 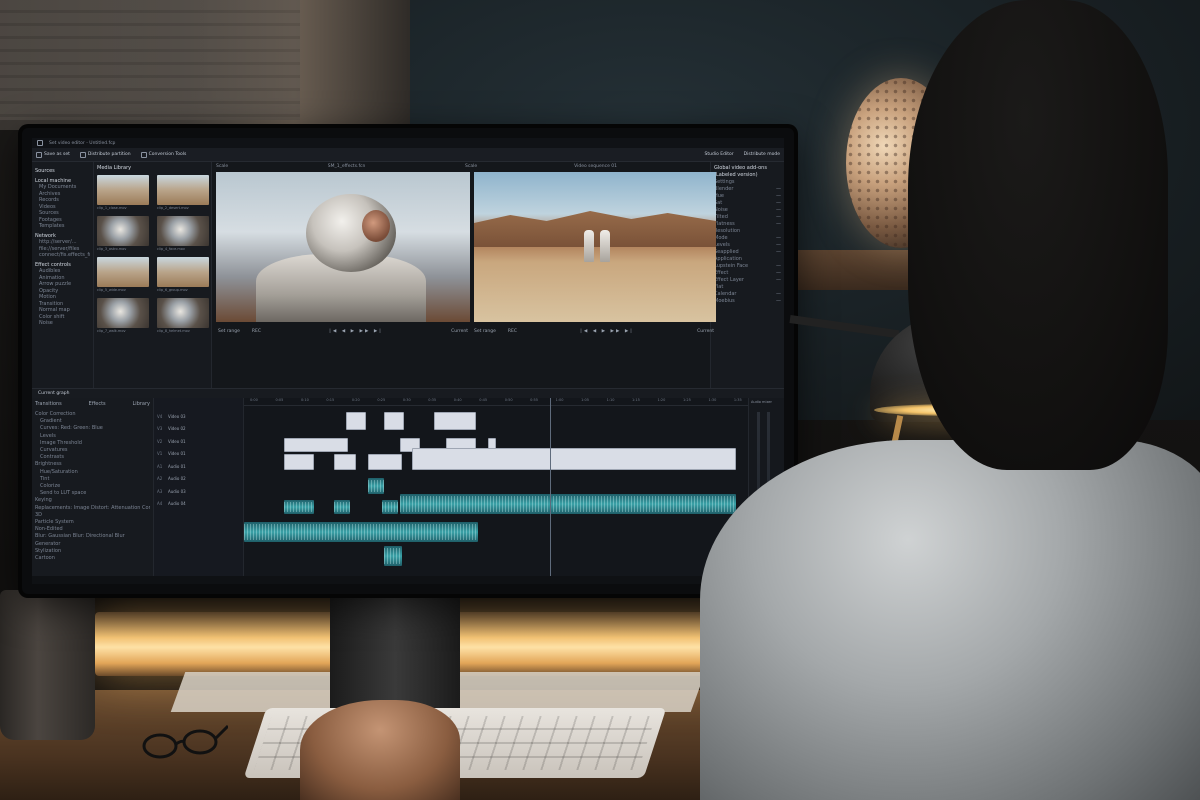 What do you see at coordinates (747, 182) in the screenshot?
I see `property-row: Settings` at bounding box center [747, 182].